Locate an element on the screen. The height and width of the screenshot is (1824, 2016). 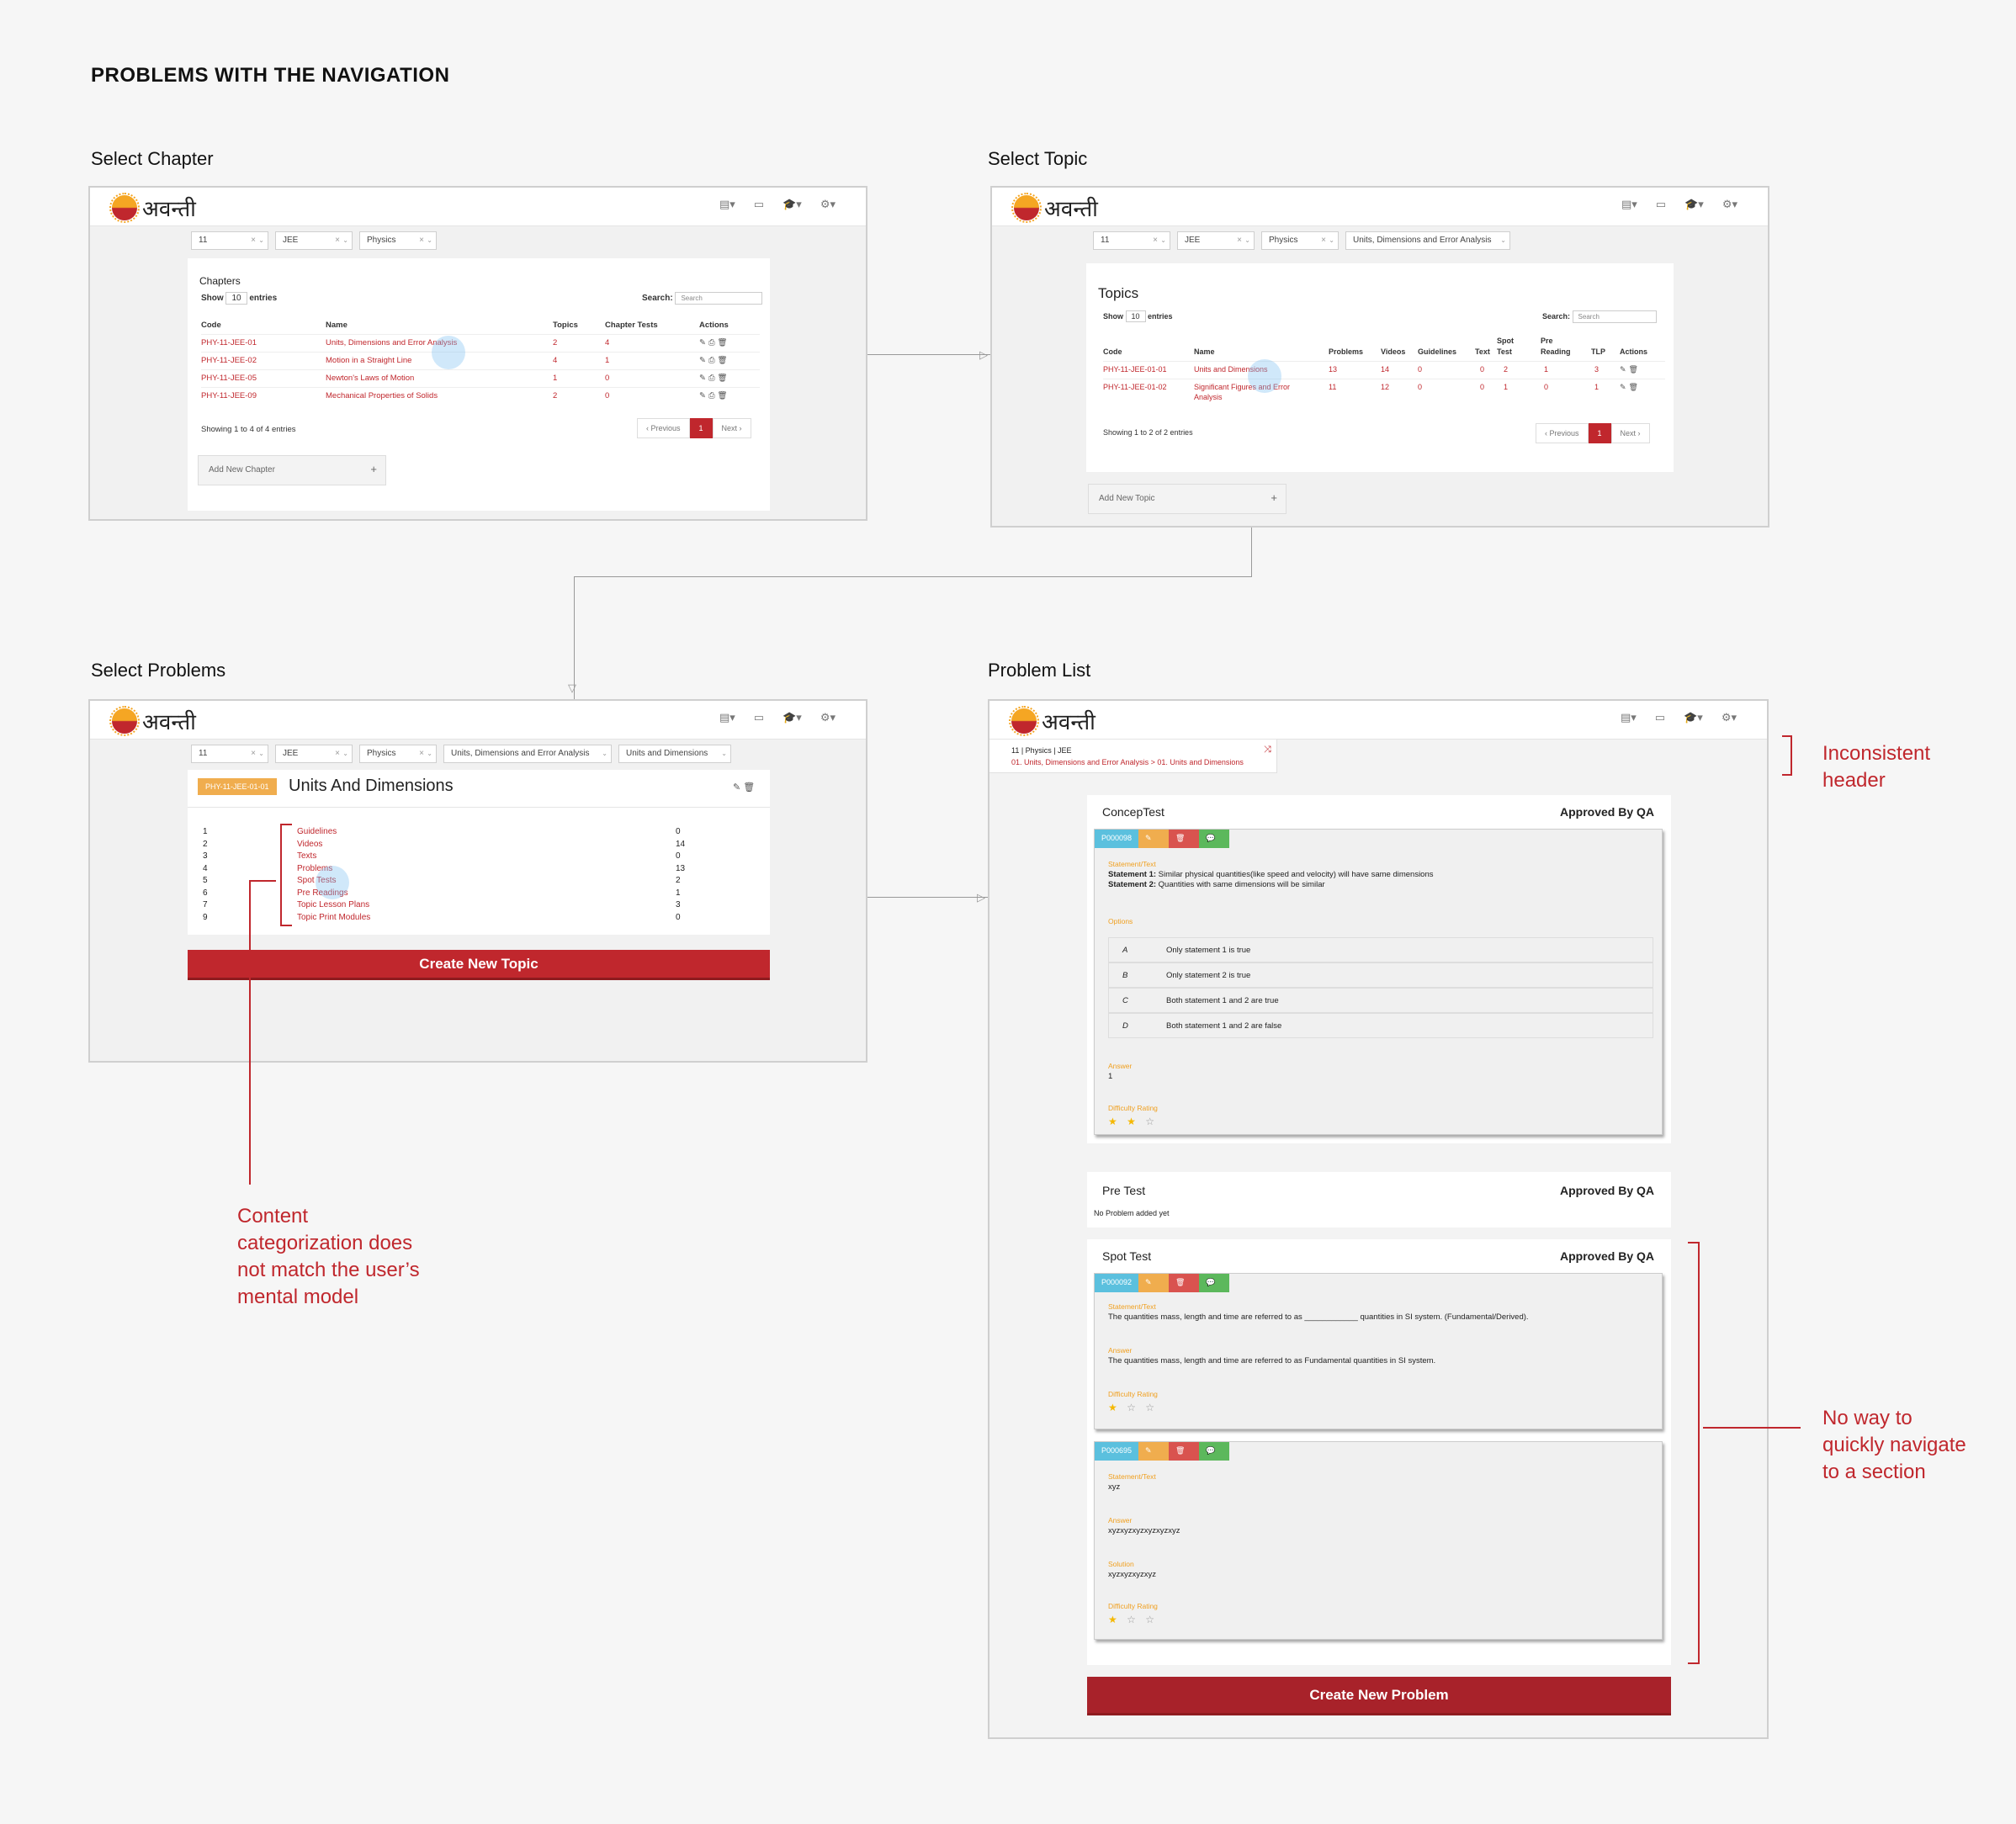
list-item: 6 Pre Readings 1 is located at coordinates (455, 895).